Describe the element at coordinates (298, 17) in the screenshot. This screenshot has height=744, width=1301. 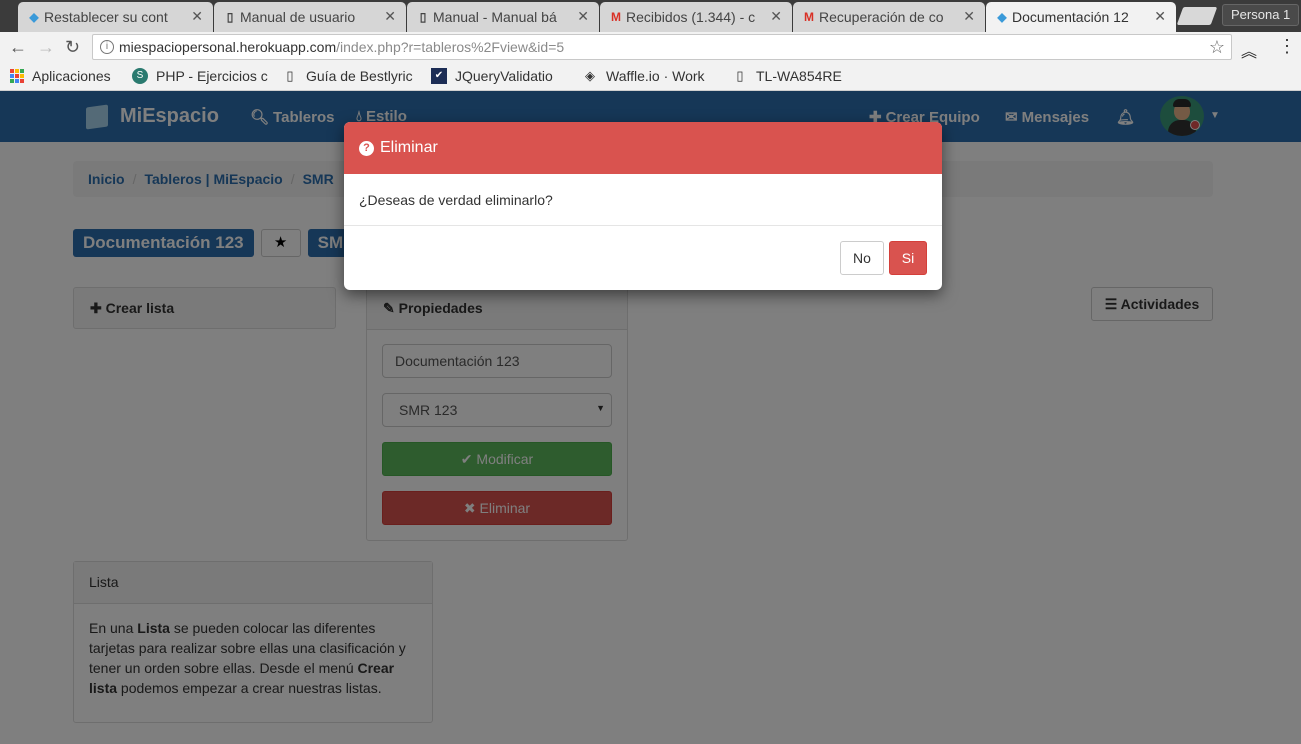
I see `tab-title: Manual de usuario` at that location.